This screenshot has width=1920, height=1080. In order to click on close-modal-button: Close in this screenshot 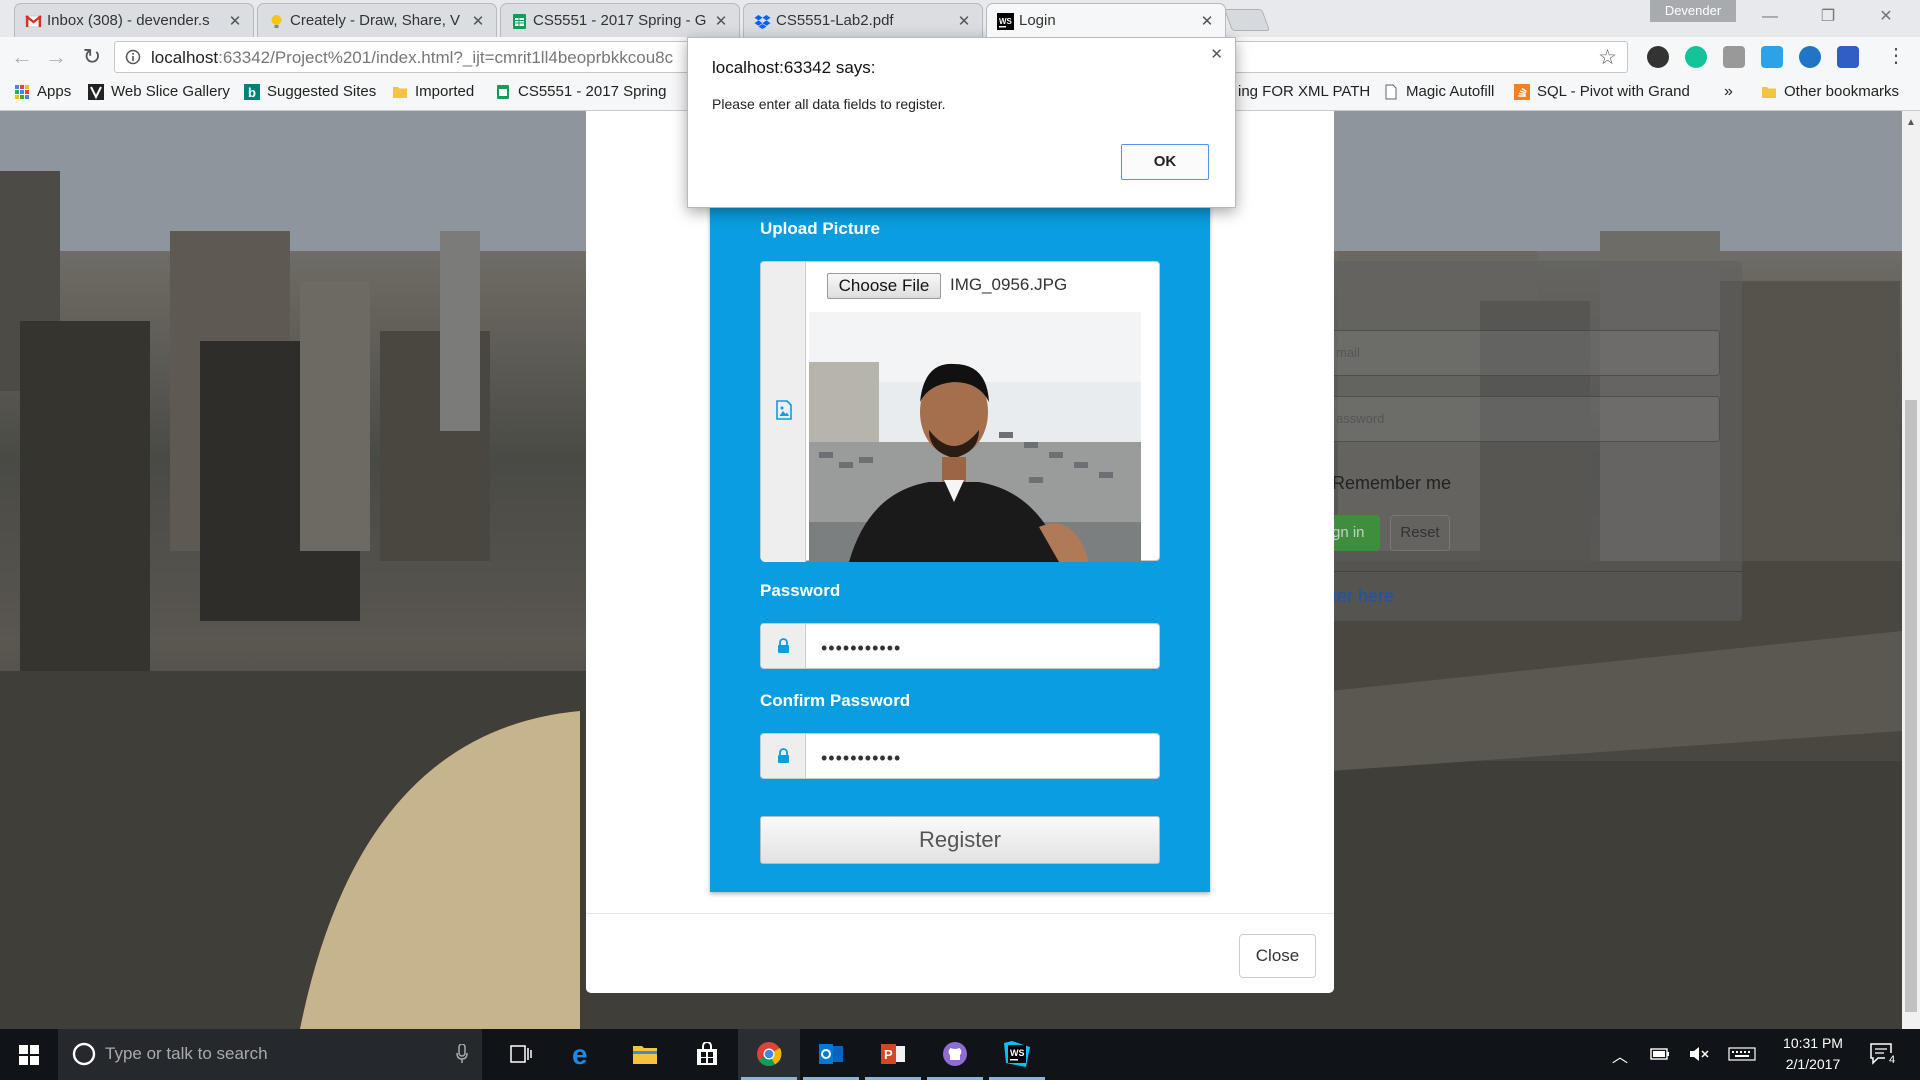, I will do `click(1277, 956)`.